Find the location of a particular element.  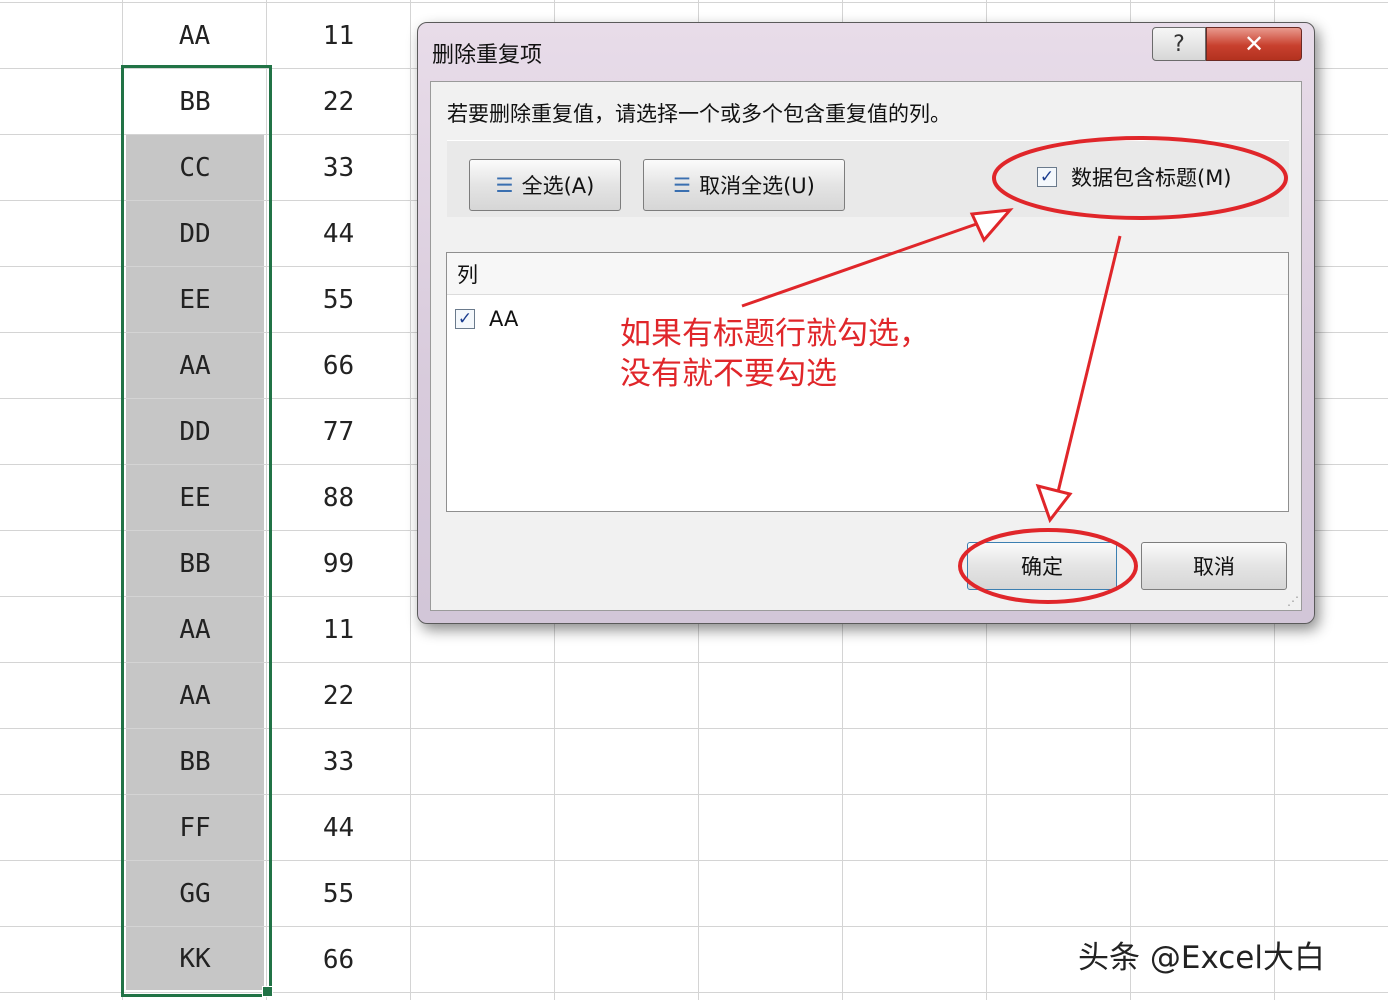

cell-b2: 22 is located at coordinates (338, 101).